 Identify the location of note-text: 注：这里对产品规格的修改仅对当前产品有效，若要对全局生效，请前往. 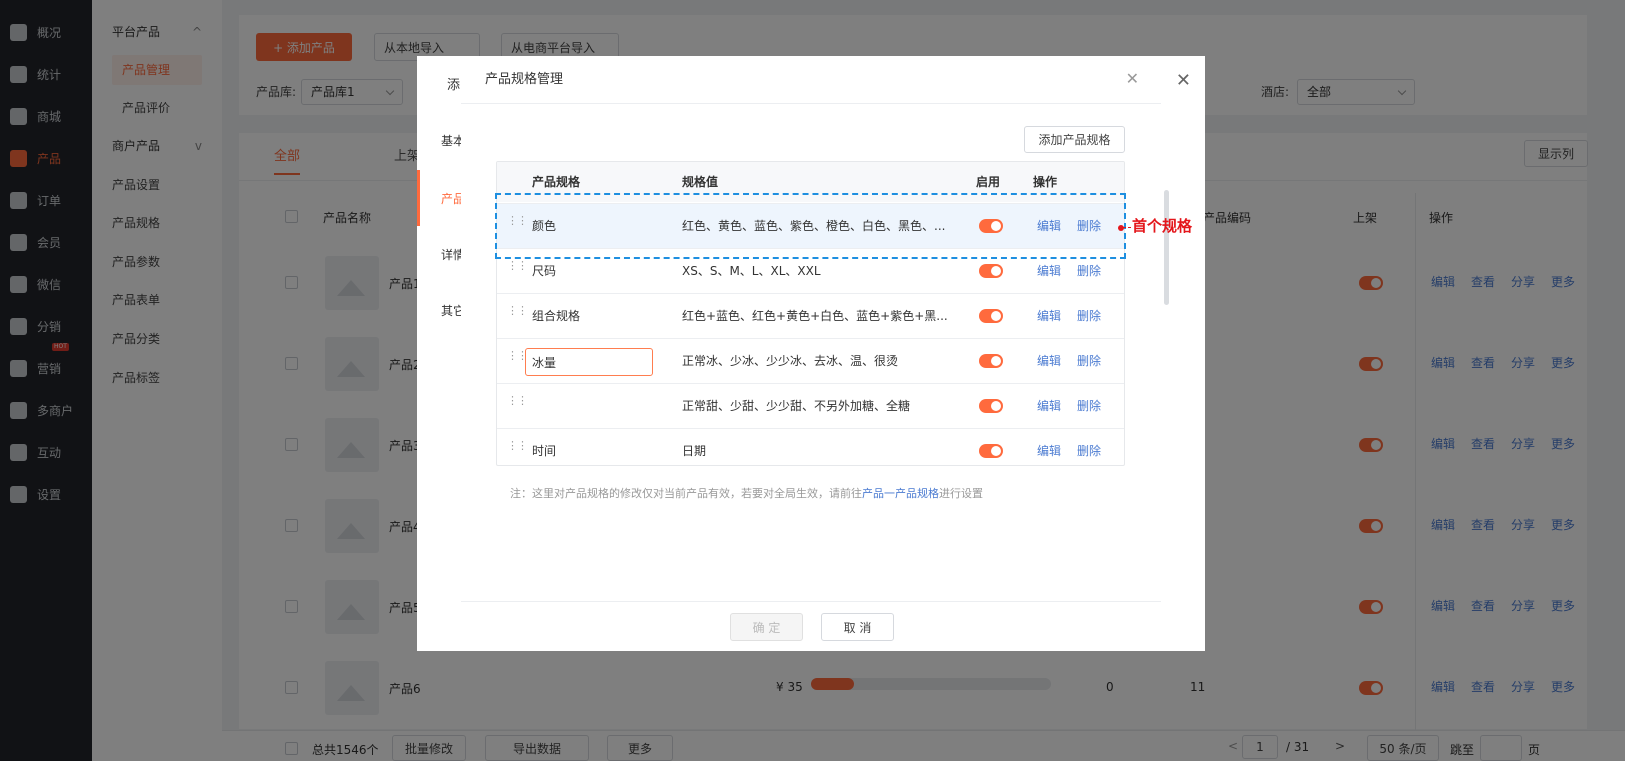
(686, 493).